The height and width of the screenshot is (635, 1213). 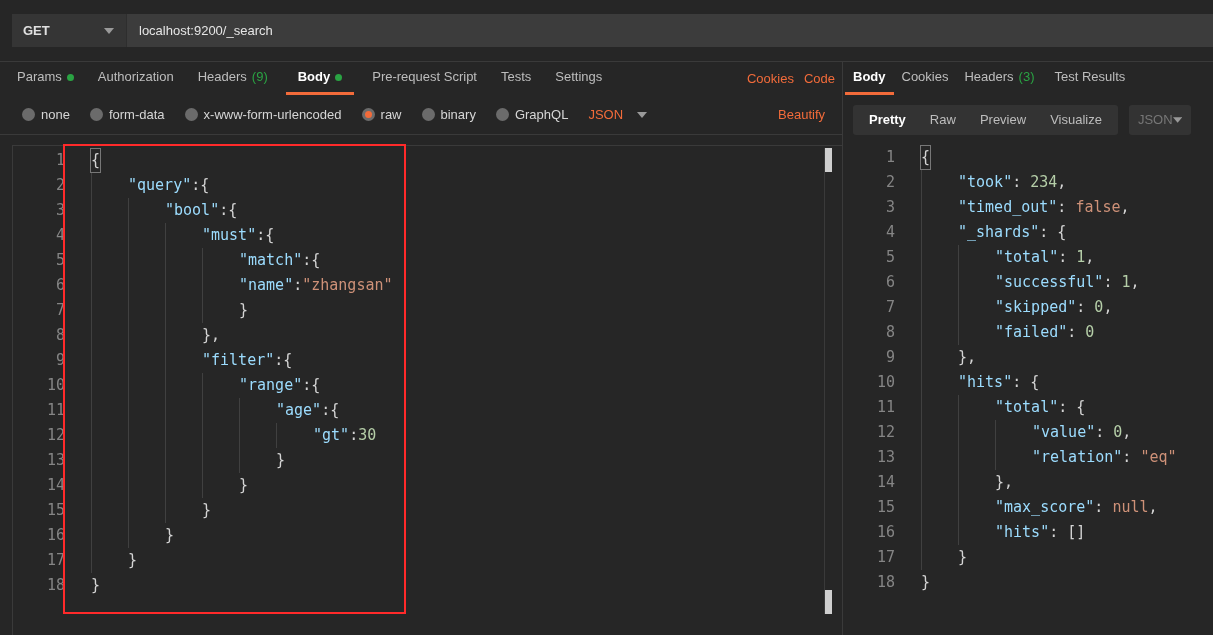 I want to click on line-number: 16, so click(x=885, y=533).